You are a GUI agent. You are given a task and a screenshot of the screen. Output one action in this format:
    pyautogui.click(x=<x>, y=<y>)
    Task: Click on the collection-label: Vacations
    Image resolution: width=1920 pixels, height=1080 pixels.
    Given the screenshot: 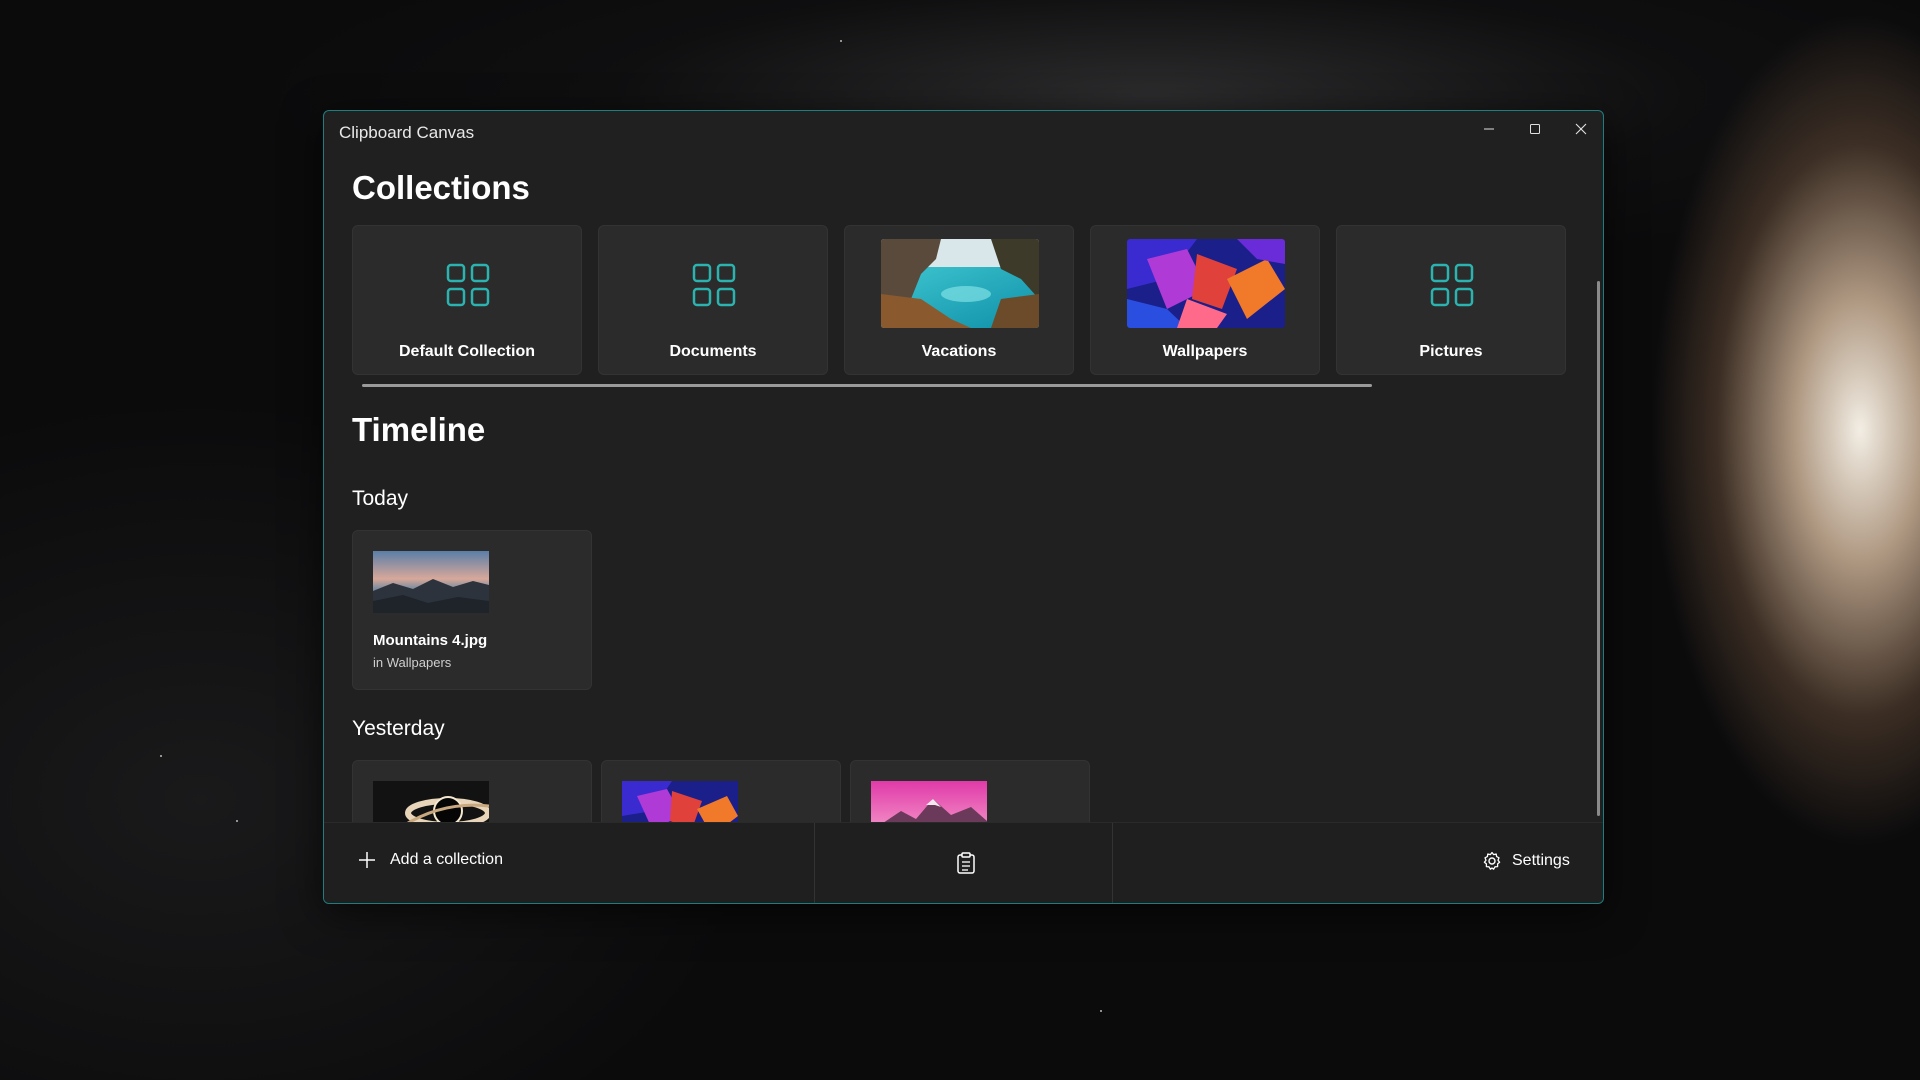 What is the action you would take?
    pyautogui.click(x=959, y=351)
    